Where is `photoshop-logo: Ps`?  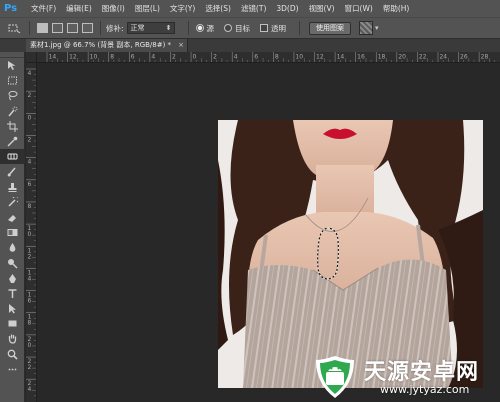
photoshop-logo: Ps is located at coordinates (11, 8).